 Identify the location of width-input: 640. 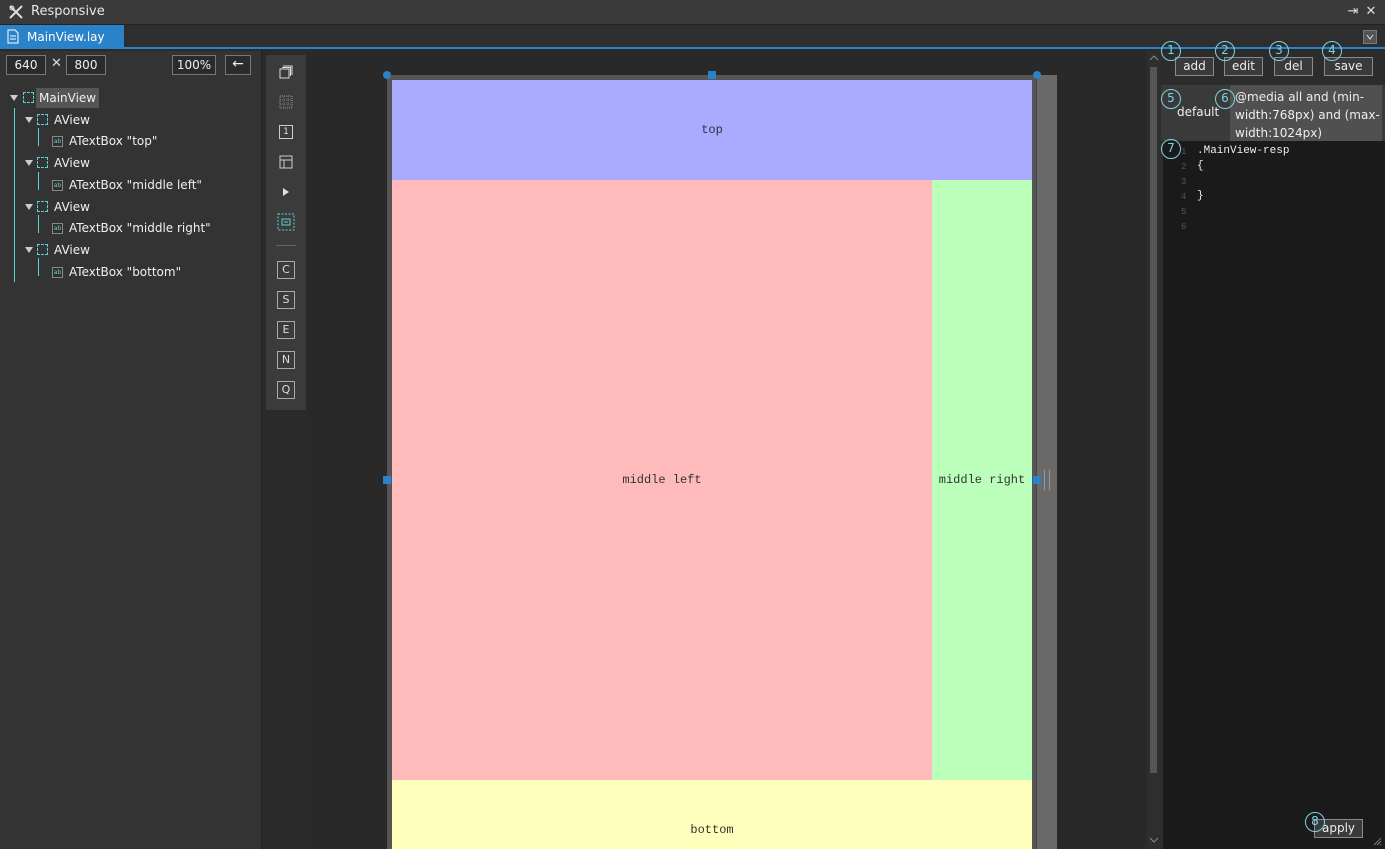
(26, 65).